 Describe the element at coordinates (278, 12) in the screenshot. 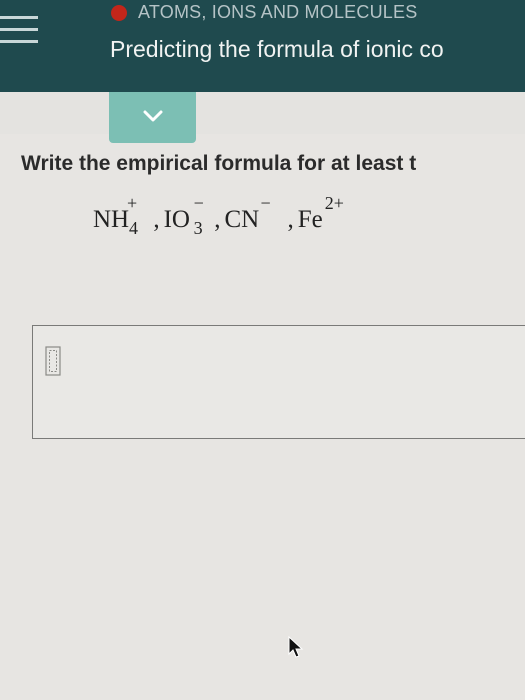

I see `topic-label: ATOMS, IONS AND MOLECULES` at that location.